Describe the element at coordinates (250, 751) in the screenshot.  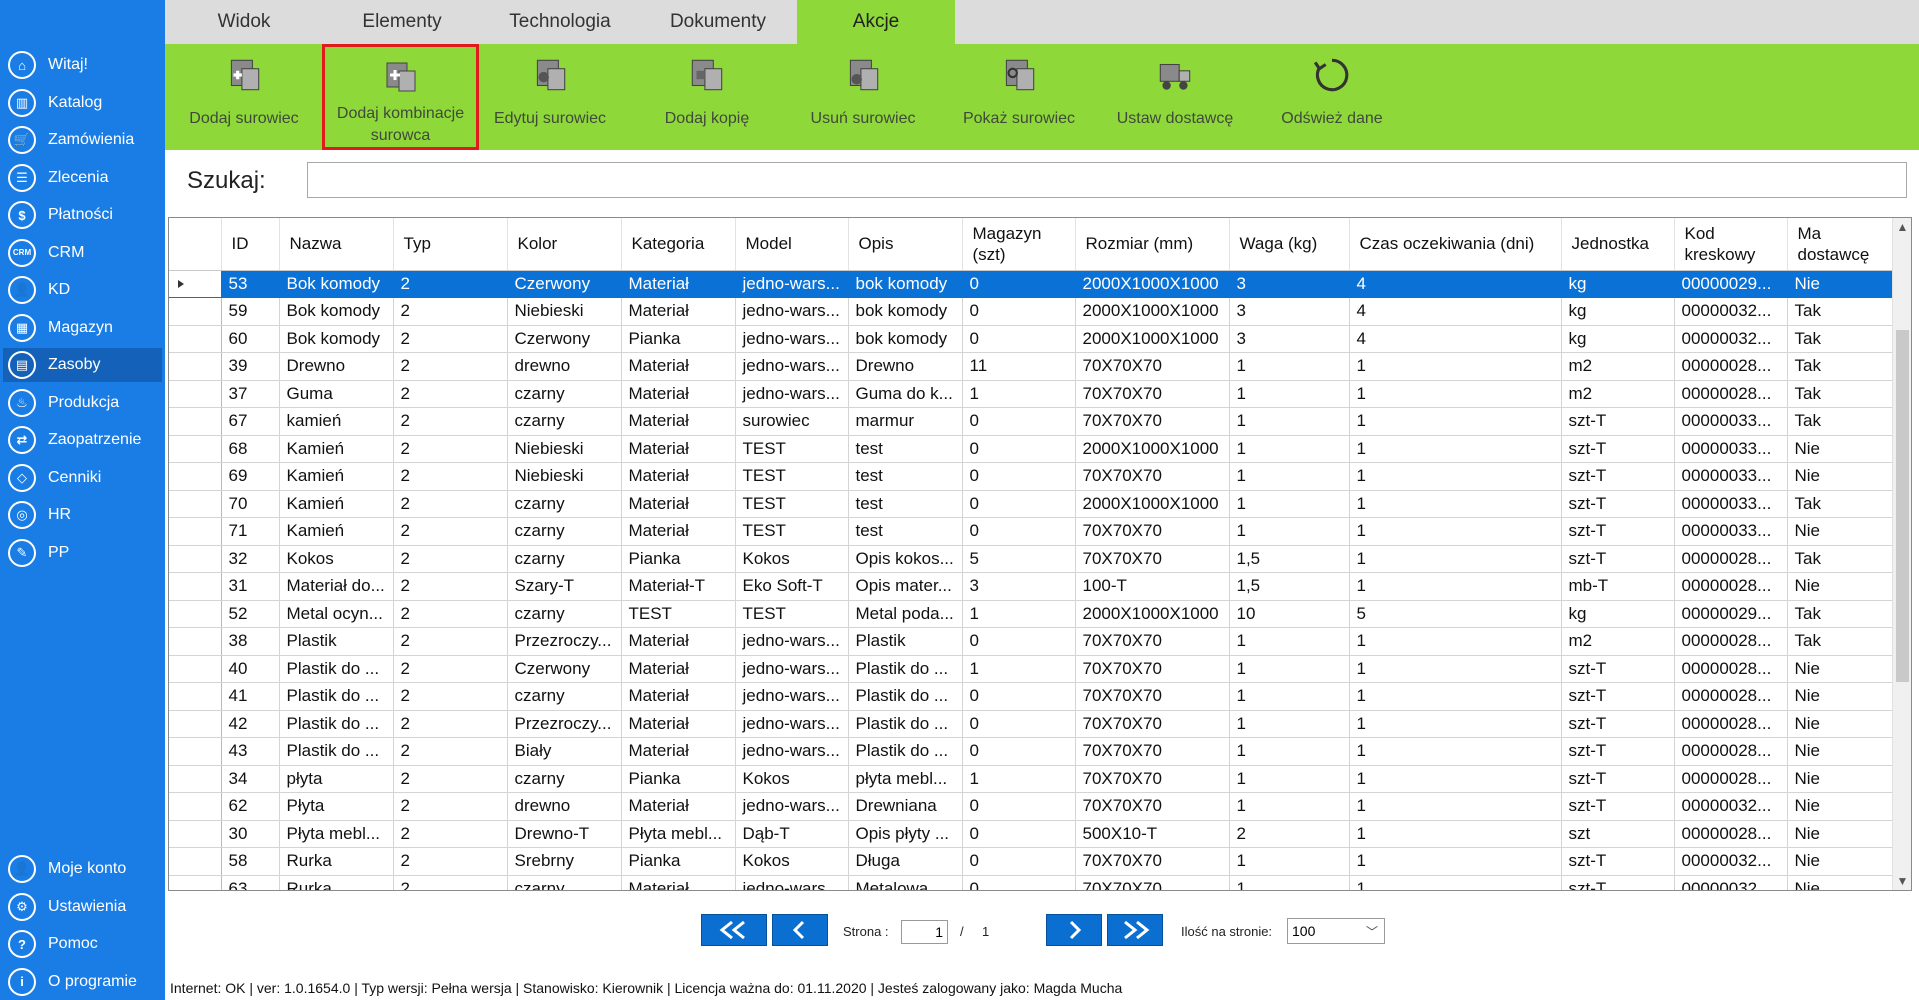
I see `table-cell: 43` at that location.